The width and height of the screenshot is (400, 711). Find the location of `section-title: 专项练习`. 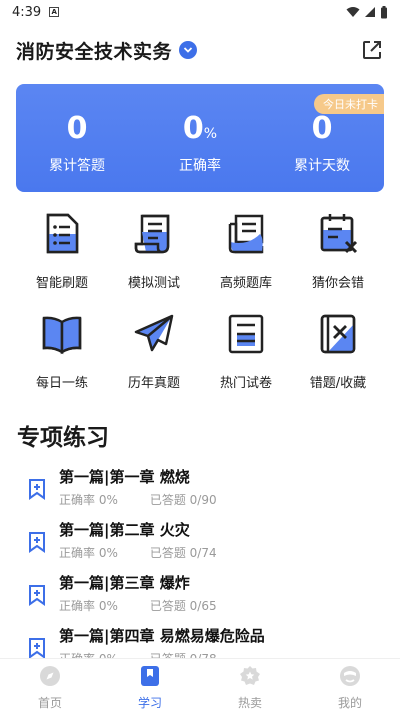

section-title: 专项练习 is located at coordinates (63, 438).